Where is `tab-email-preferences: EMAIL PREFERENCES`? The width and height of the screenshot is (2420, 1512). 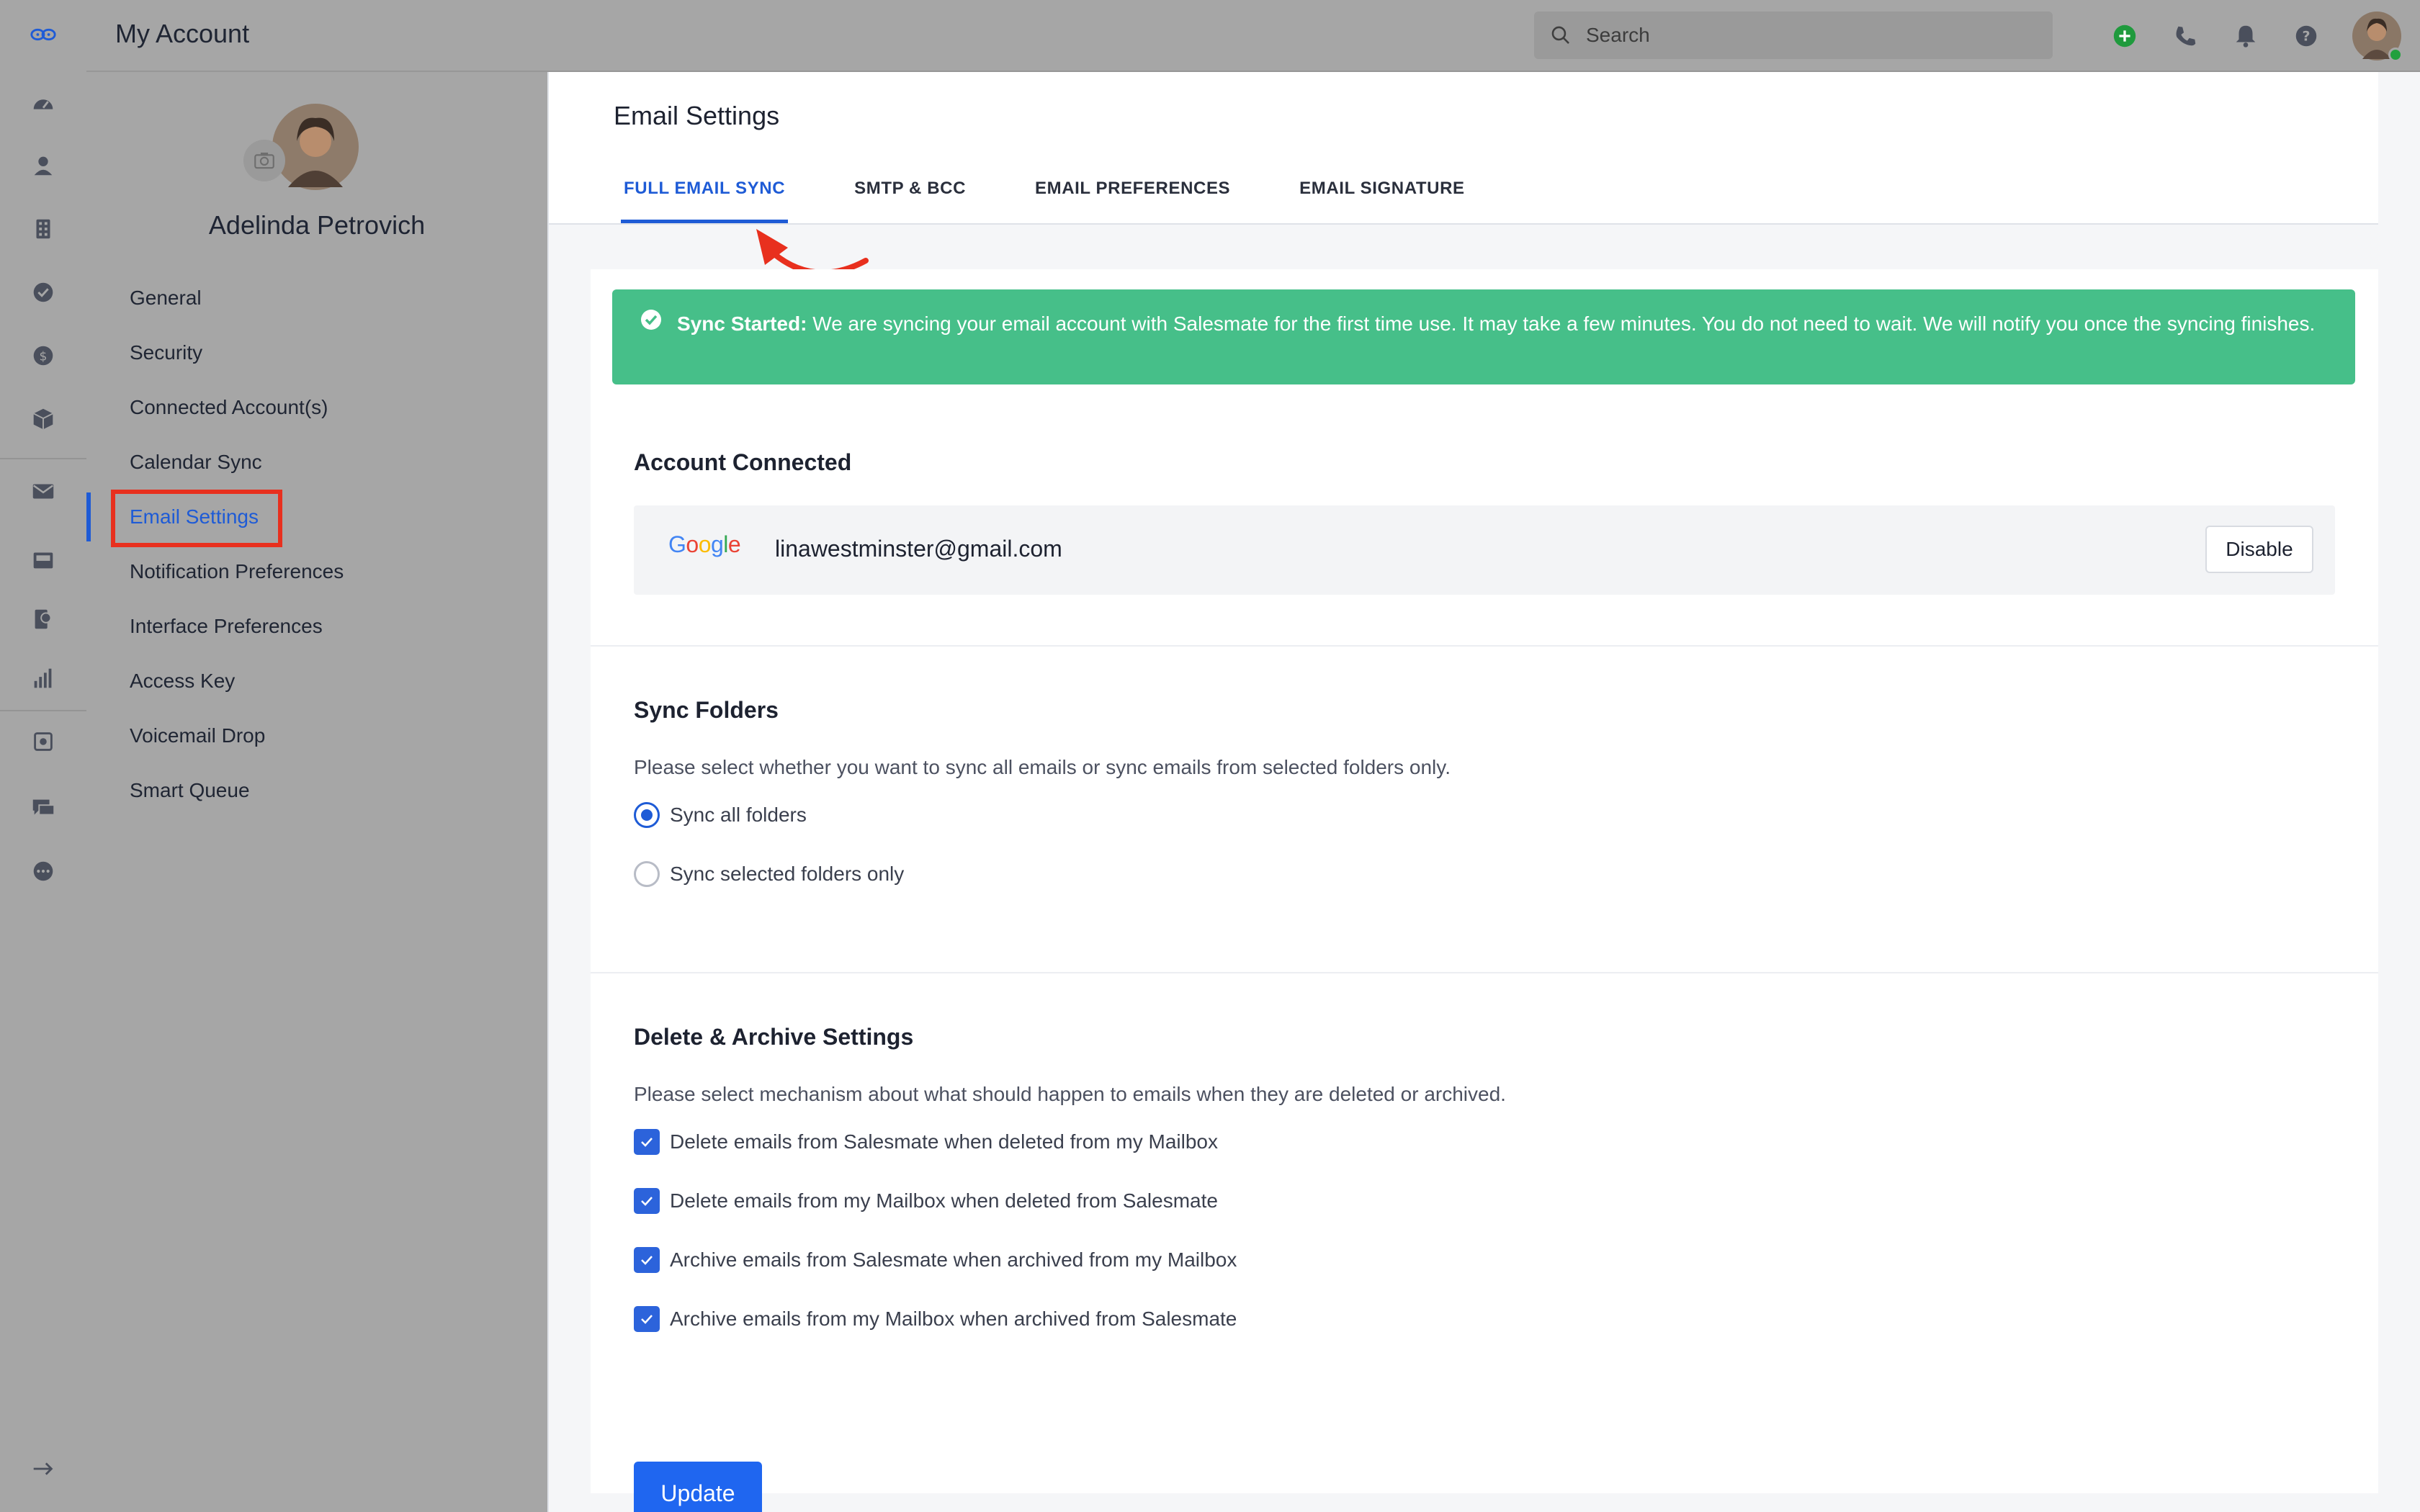 tab-email-preferences: EMAIL PREFERENCES is located at coordinates (1132, 201).